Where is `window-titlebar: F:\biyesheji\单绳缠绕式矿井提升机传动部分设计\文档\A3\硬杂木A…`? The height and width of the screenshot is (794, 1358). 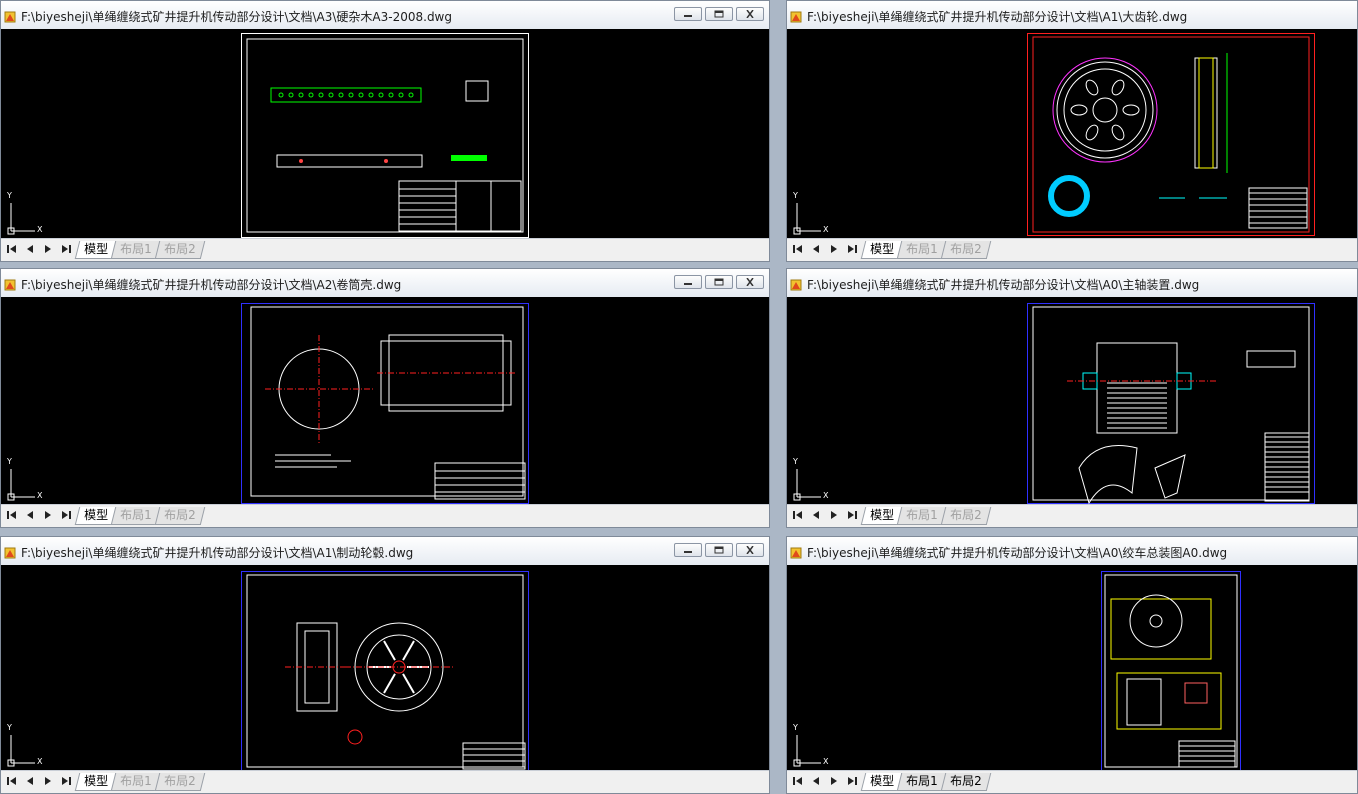 window-titlebar: F:\biyesheji\单绳缠绕式矿井提升机传动部分设计\文档\A3\硬杂木A… is located at coordinates (385, 15).